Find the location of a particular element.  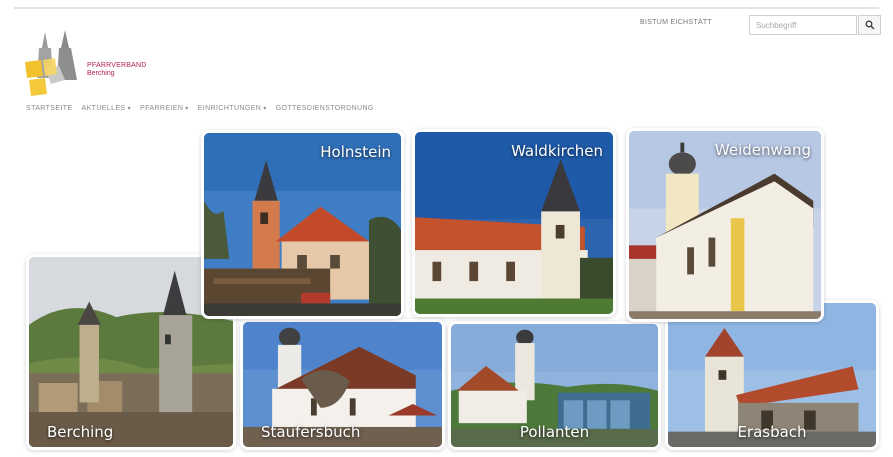

brand-name: PFARRVERBAND Berching is located at coordinates (116, 69).